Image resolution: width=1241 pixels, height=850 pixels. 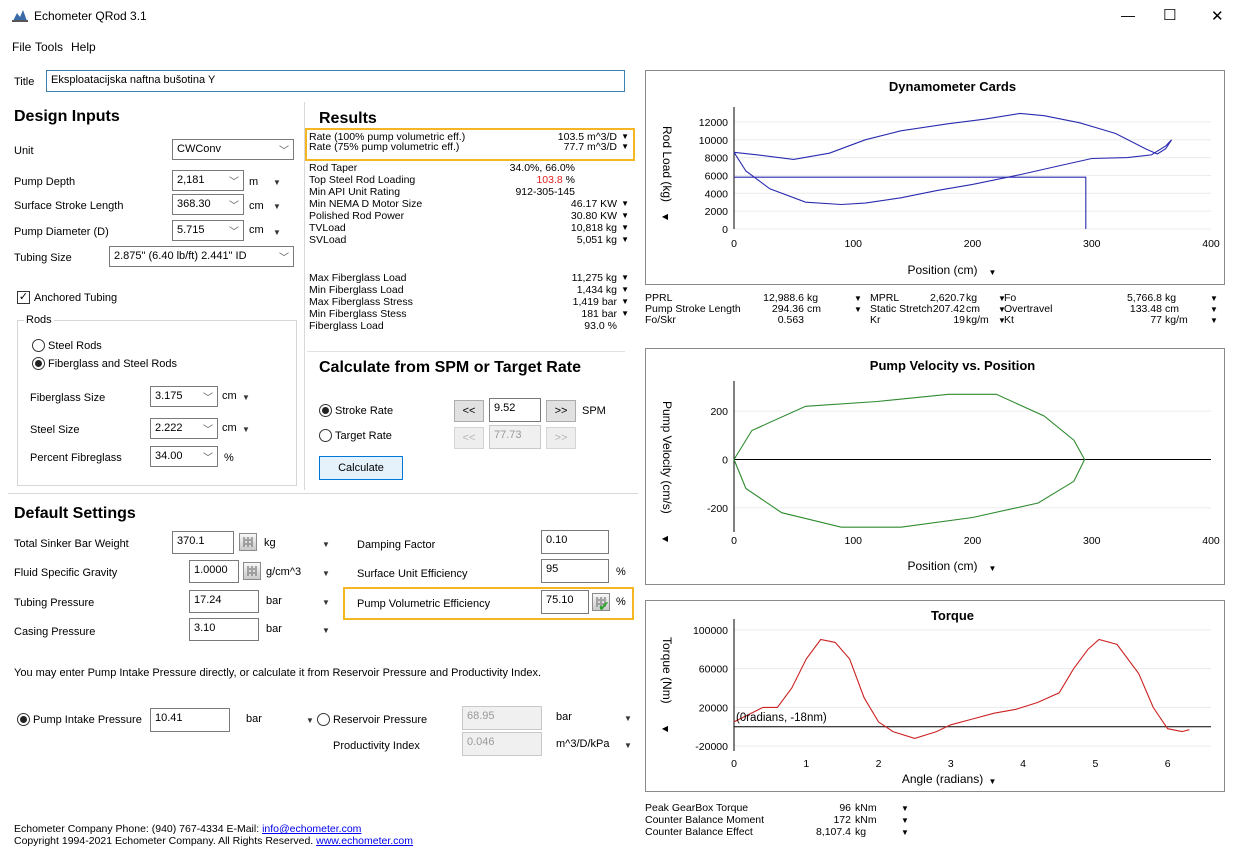 I want to click on title-input: Eksploatacijska naftna bušotina Y, so click(x=335, y=81).